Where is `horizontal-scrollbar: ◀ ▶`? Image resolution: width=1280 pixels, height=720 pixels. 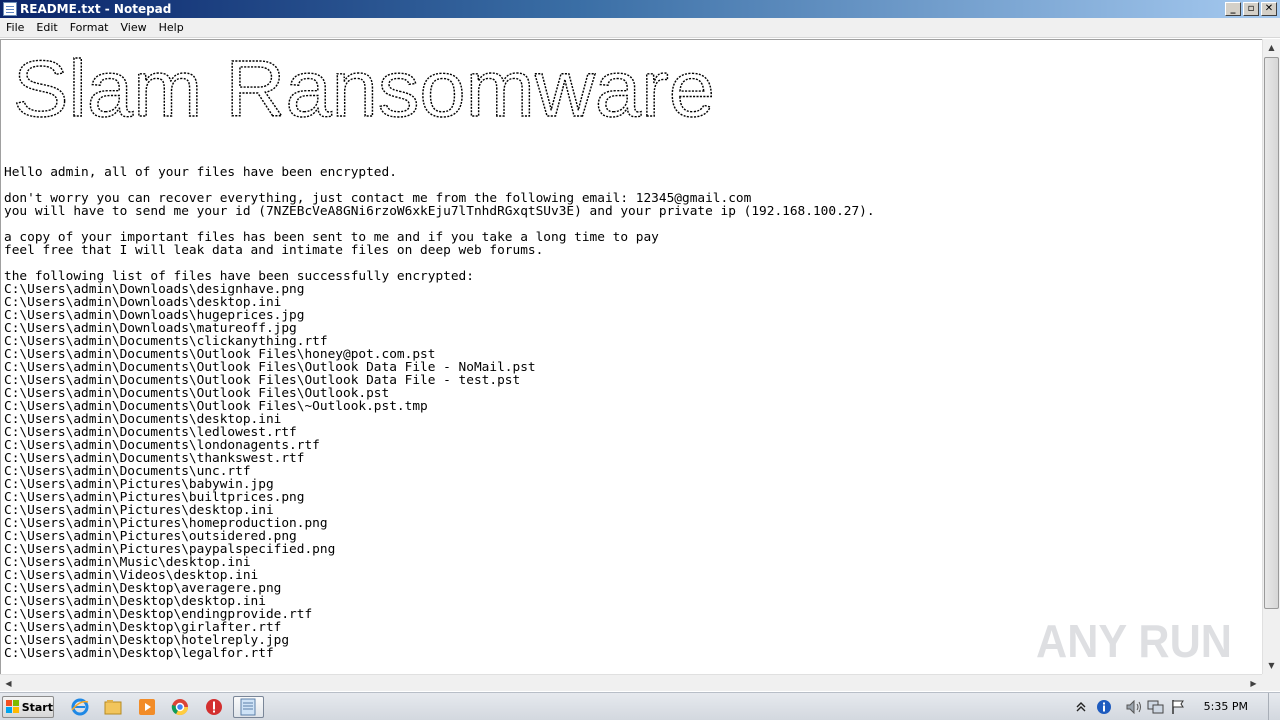
horizontal-scrollbar: ◀ ▶ is located at coordinates (631, 682).